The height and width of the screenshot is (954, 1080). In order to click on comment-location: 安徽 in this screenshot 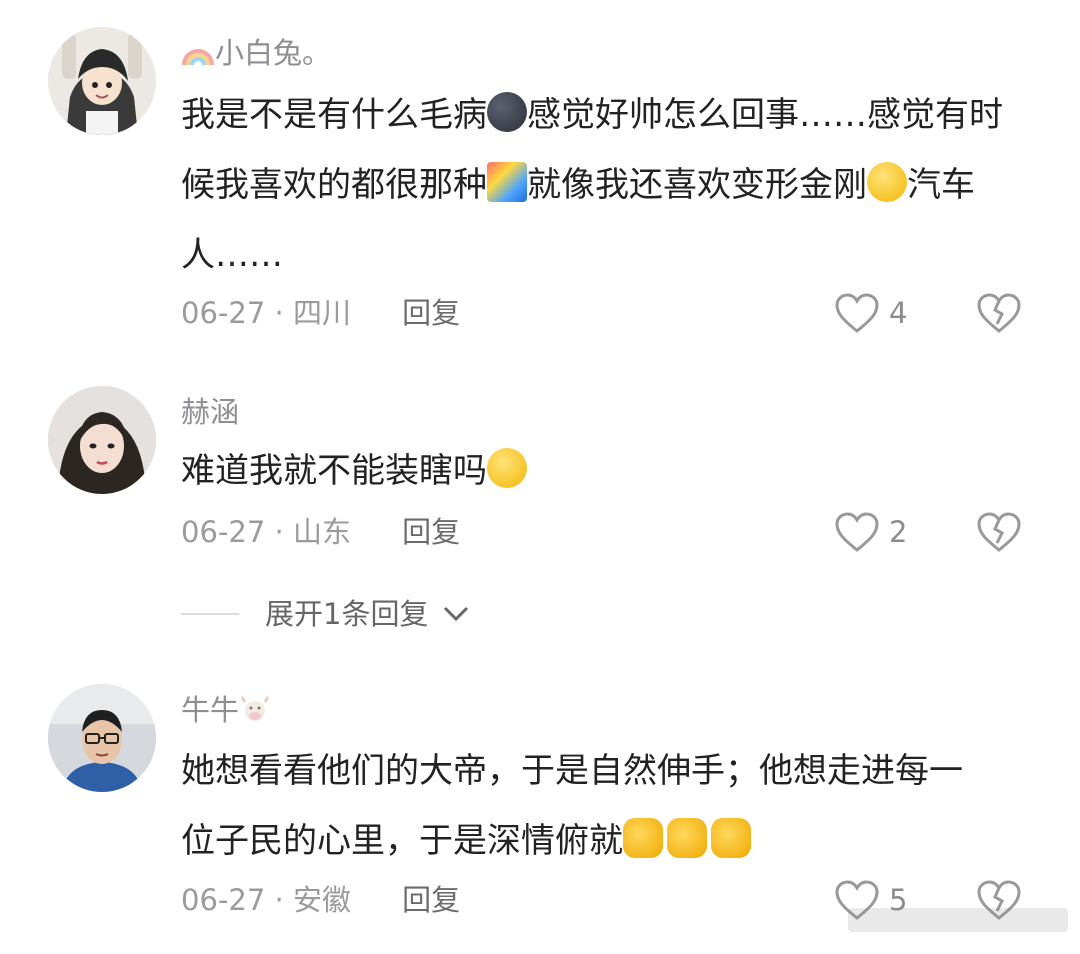, I will do `click(321, 900)`.